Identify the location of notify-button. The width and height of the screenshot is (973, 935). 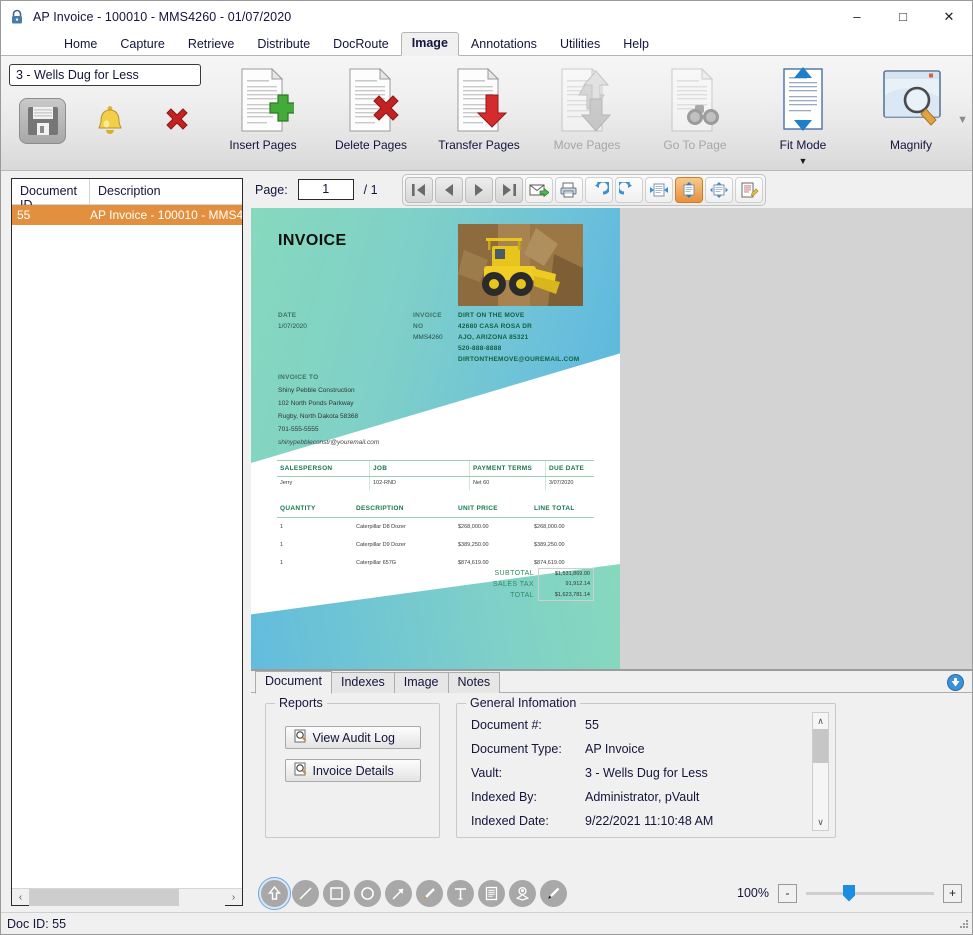
(109, 121).